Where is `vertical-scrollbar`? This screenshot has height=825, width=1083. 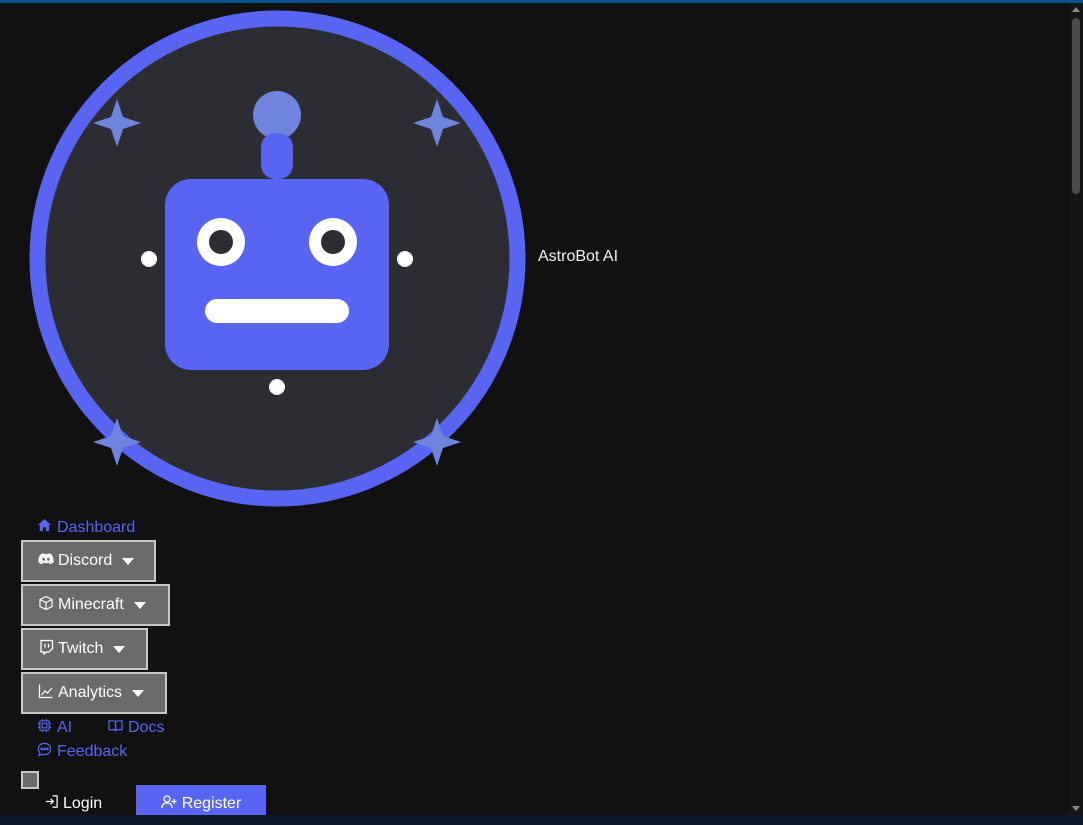
vertical-scrollbar is located at coordinates (1076, 409).